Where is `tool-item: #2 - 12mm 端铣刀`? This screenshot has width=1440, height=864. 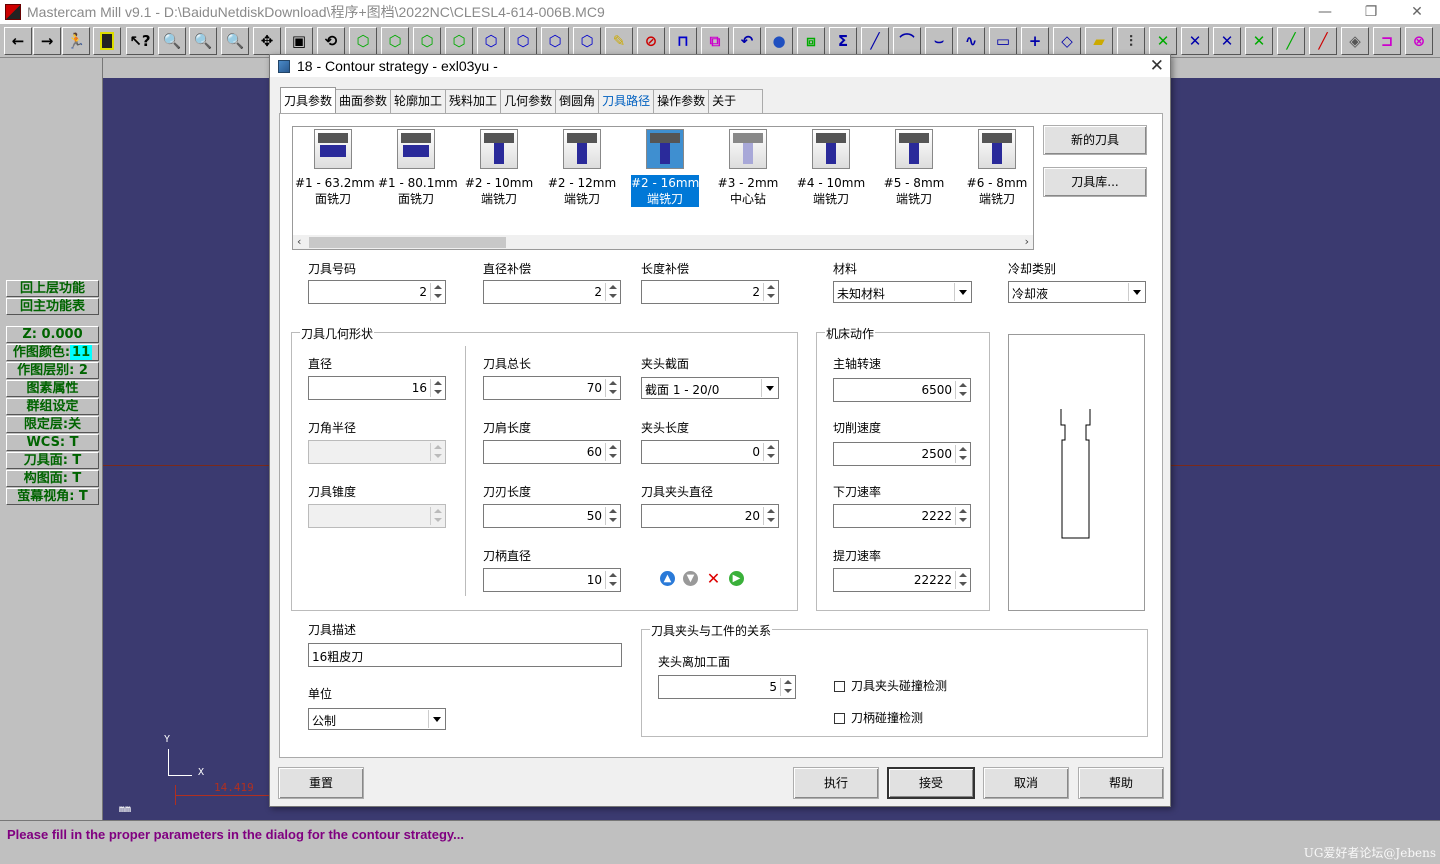 tool-item: #2 - 12mm 端铣刀 is located at coordinates (582, 169).